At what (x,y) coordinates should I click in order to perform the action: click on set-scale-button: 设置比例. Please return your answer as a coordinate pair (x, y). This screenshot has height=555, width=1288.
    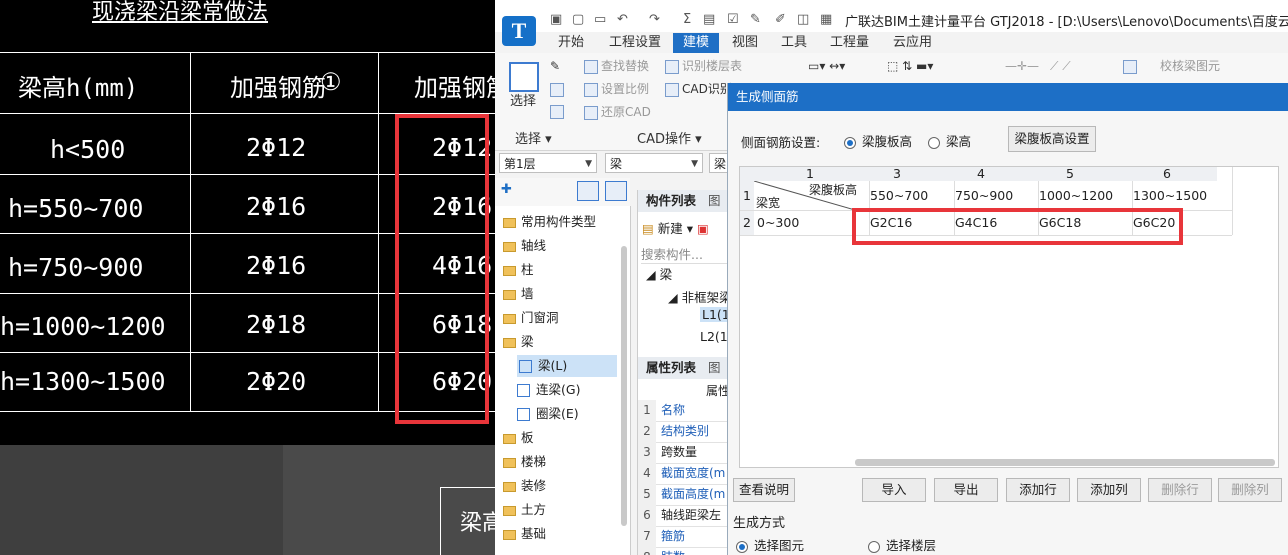
    Looking at the image, I should click on (616, 89).